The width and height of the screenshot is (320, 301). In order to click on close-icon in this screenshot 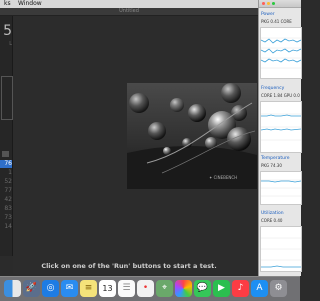, I will do `click(263, 3)`.